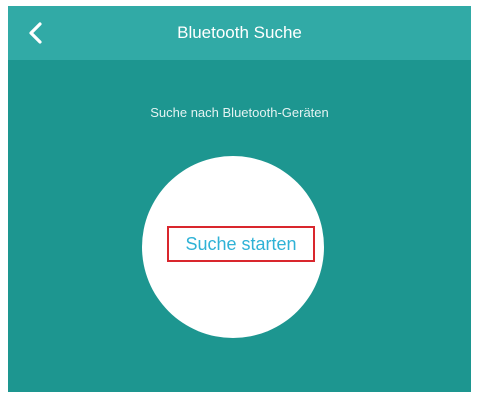  What do you see at coordinates (241, 244) in the screenshot?
I see `start-search-button: Suche starten` at bounding box center [241, 244].